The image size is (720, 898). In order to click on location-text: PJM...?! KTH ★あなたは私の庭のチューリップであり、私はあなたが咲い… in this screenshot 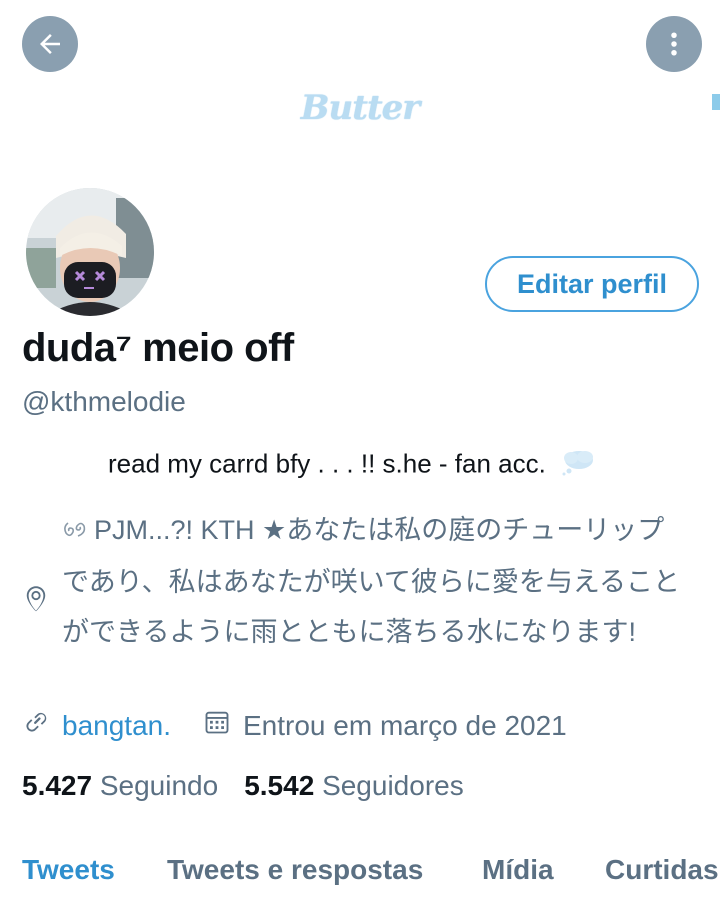, I will do `click(371, 581)`.